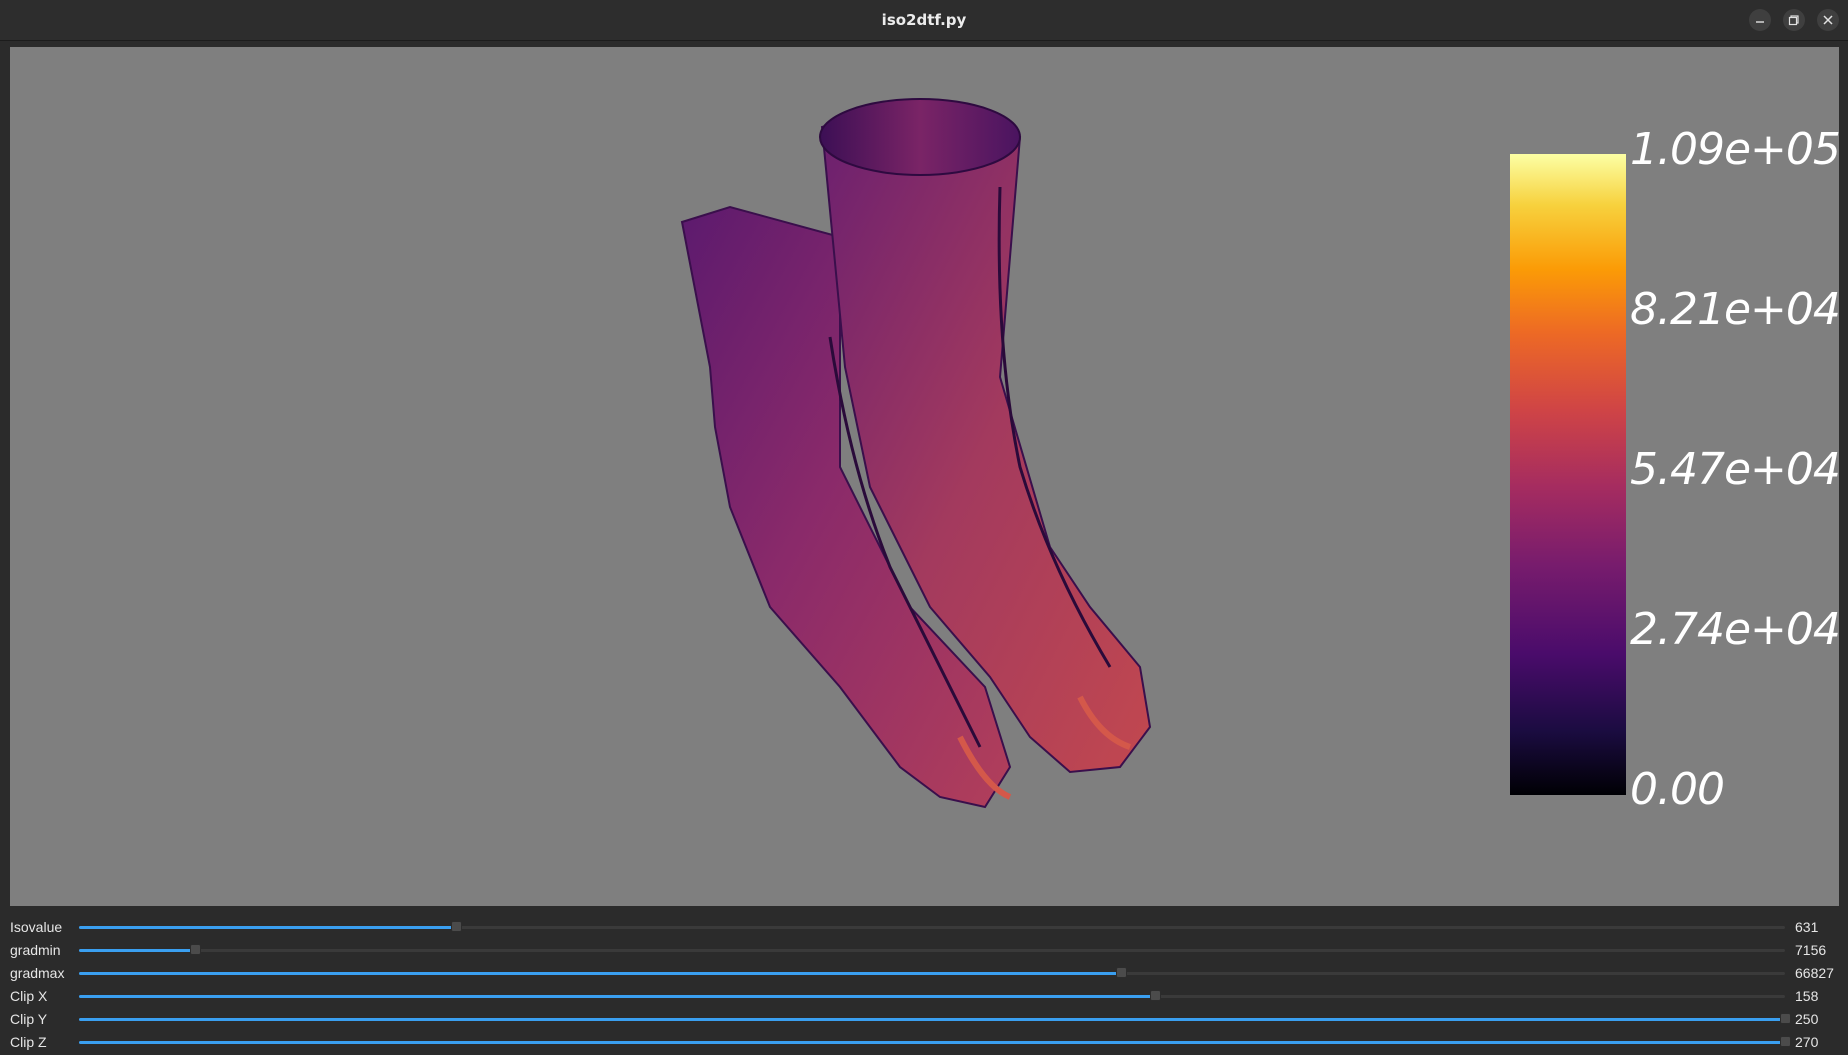 This screenshot has width=1848, height=1055. What do you see at coordinates (1807, 1019) in the screenshot?
I see `slider-value: 250` at bounding box center [1807, 1019].